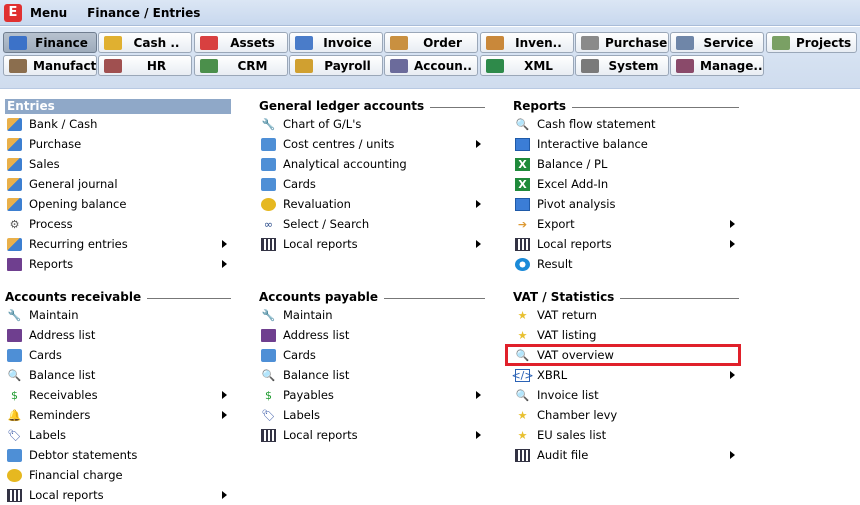 The image size is (860, 505). I want to click on menu-item-purchase: Purchase, so click(118, 144).